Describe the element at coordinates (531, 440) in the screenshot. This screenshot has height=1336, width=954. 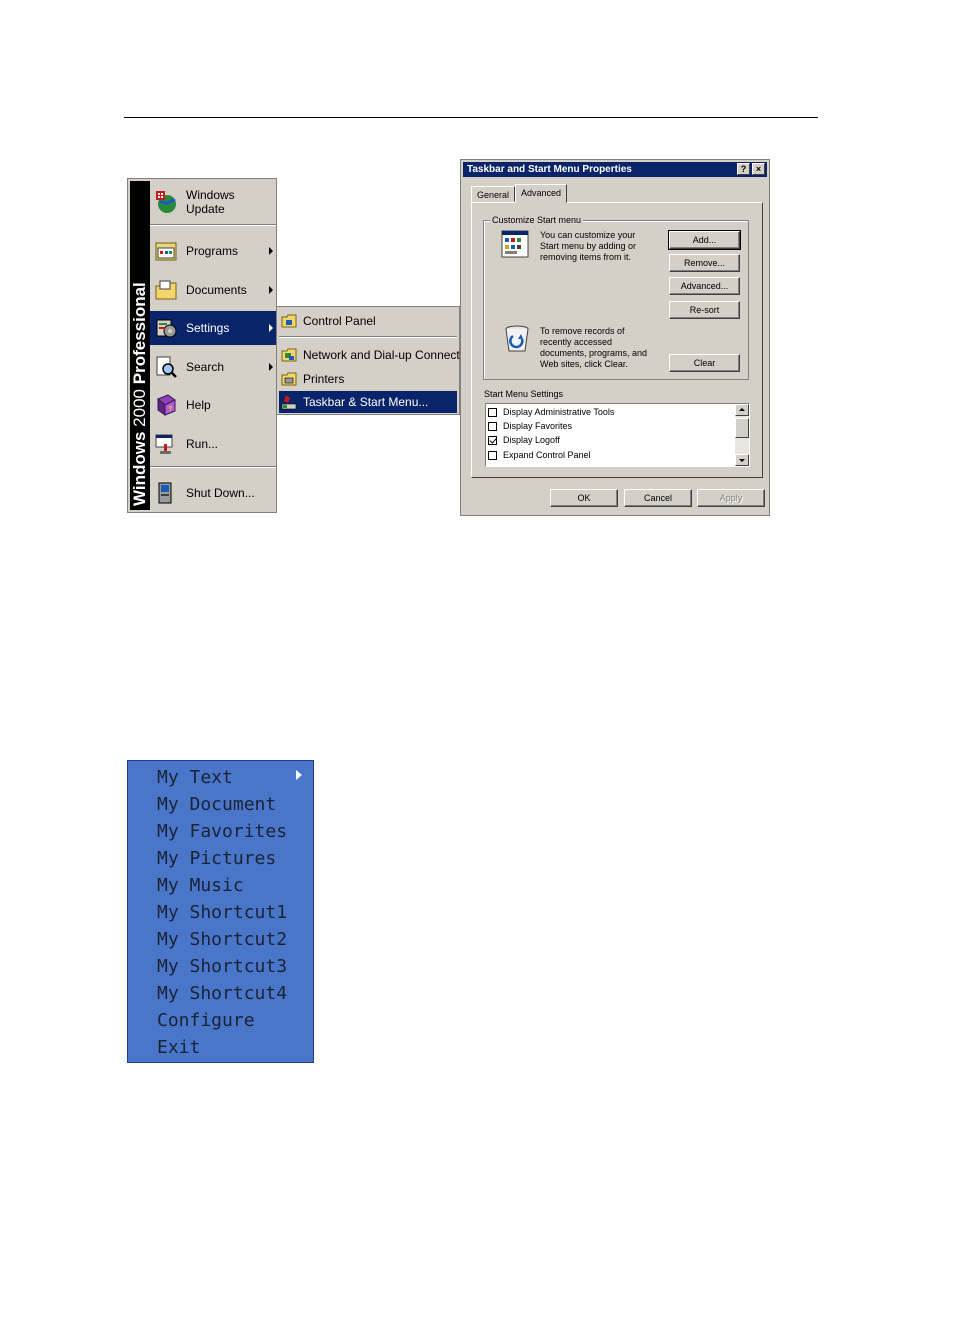
I see `setting-label: Display Logoff` at that location.